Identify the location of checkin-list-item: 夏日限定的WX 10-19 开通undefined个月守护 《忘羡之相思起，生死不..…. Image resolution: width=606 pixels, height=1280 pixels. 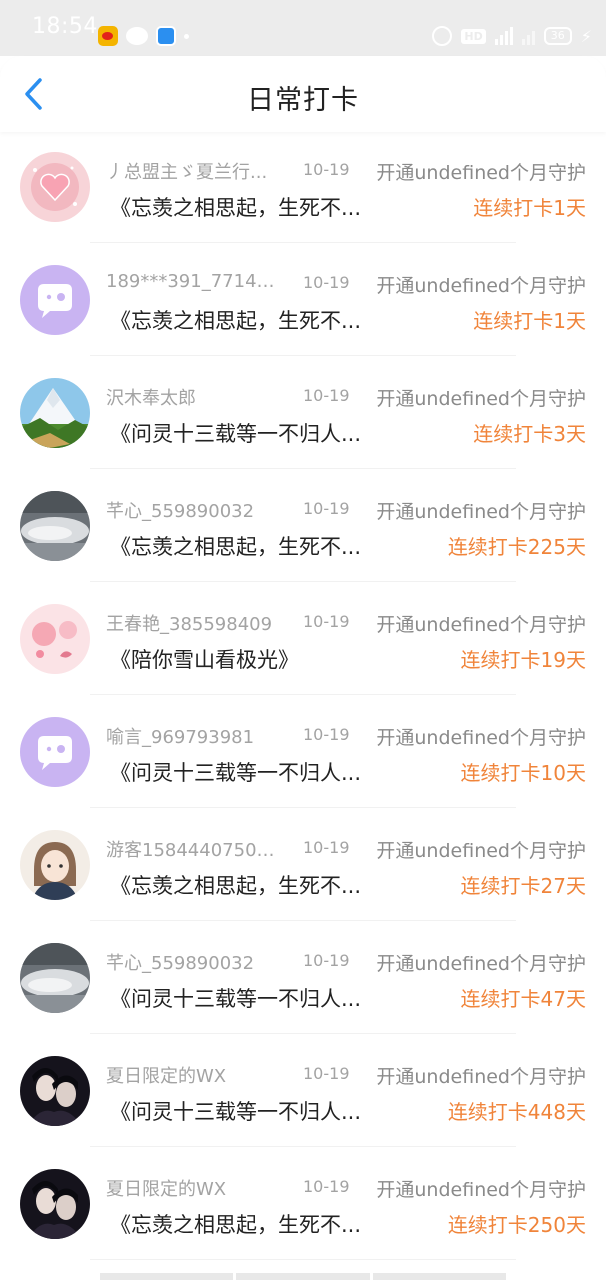
(303, 1203).